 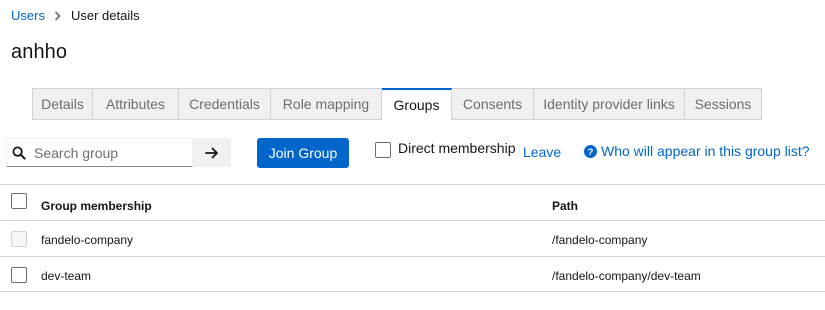 I want to click on tab-sessions: Sessions, so click(x=723, y=104).